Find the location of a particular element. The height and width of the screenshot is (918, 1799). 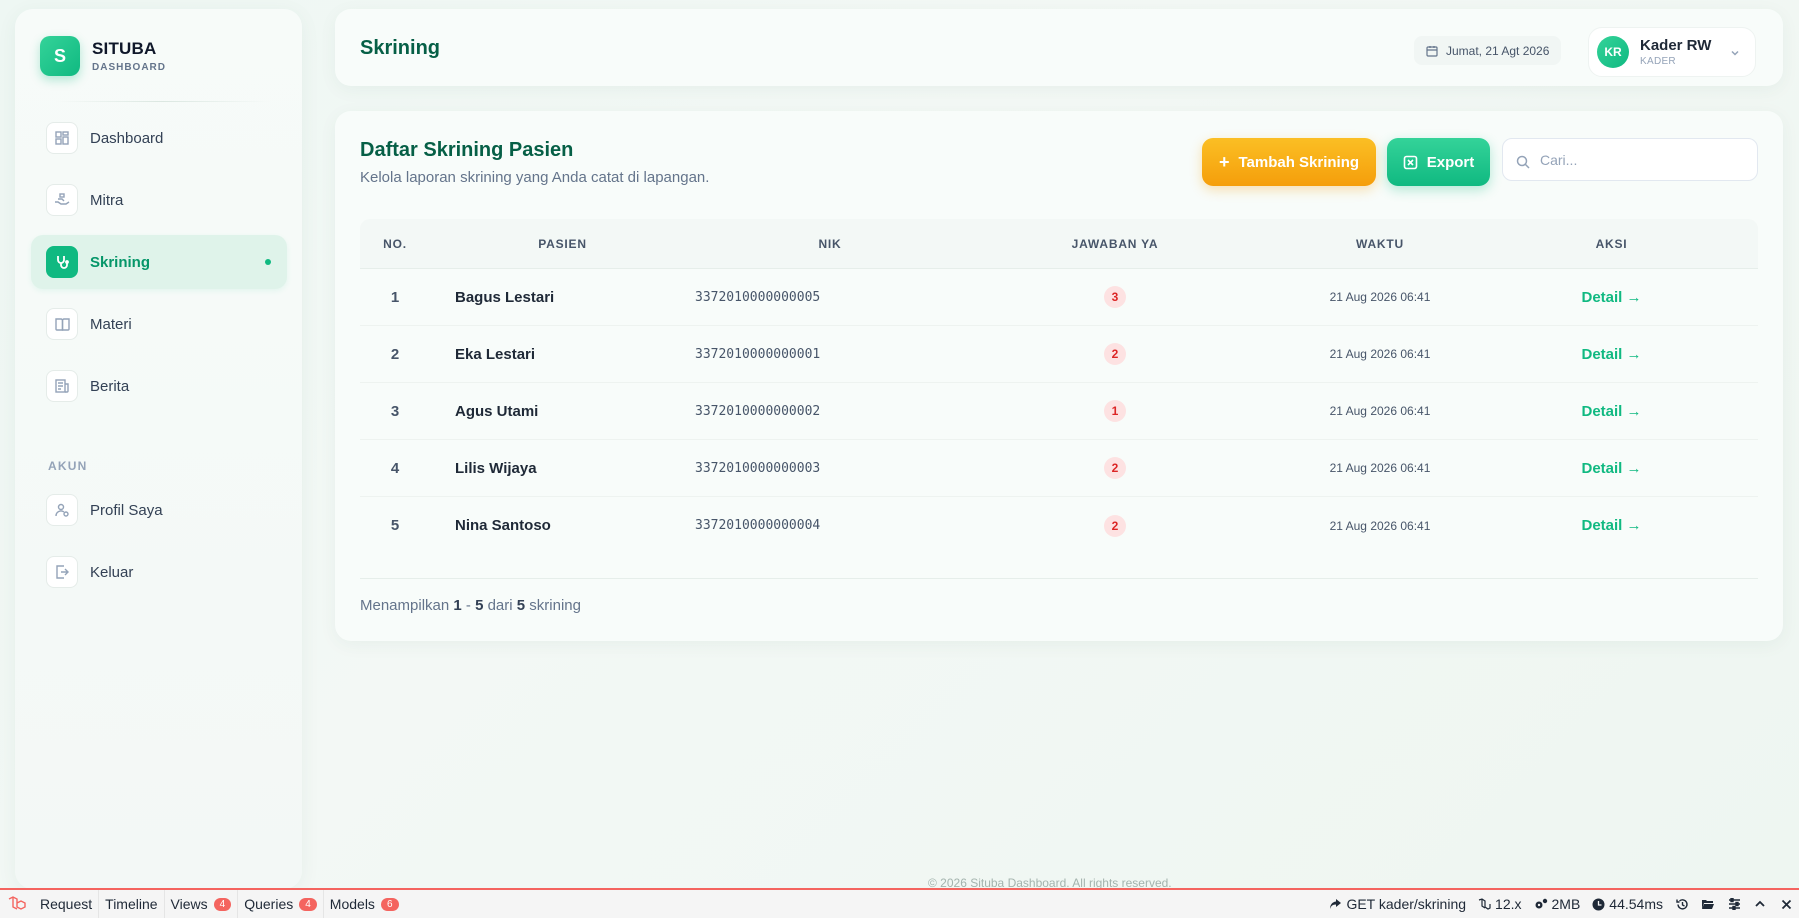

row-number: 2 is located at coordinates (395, 354).